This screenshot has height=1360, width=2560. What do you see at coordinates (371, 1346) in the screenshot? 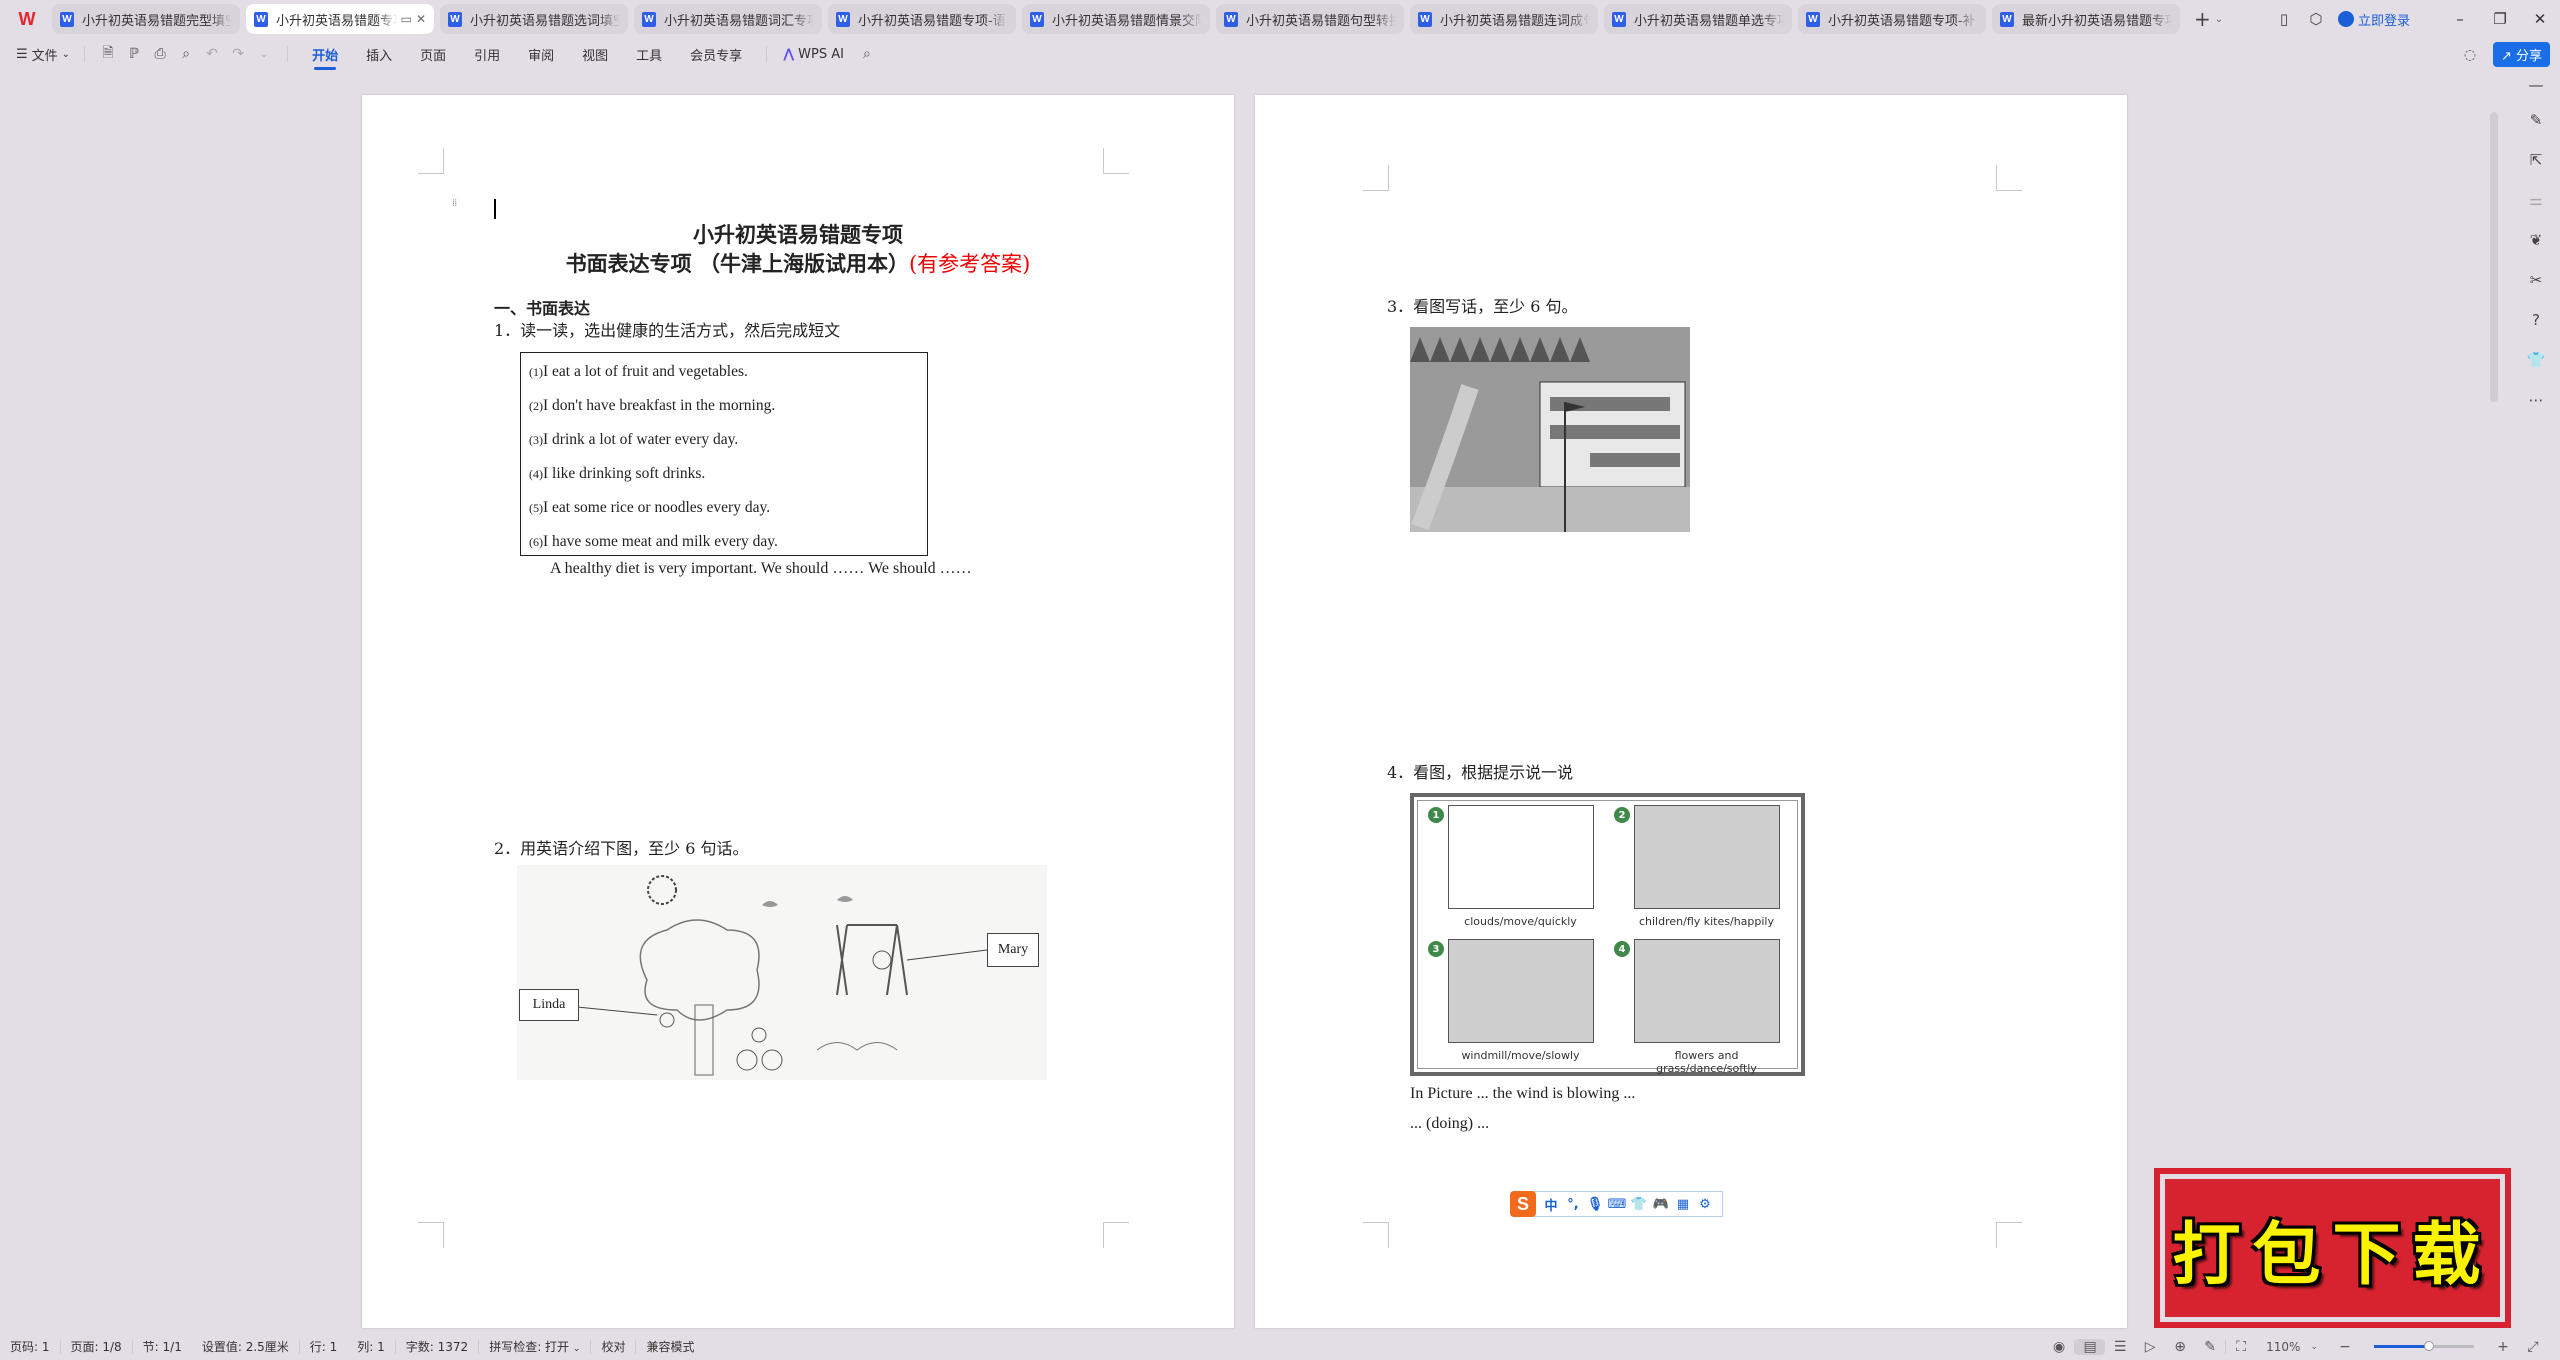
I see `status-col: 列: 1` at bounding box center [371, 1346].